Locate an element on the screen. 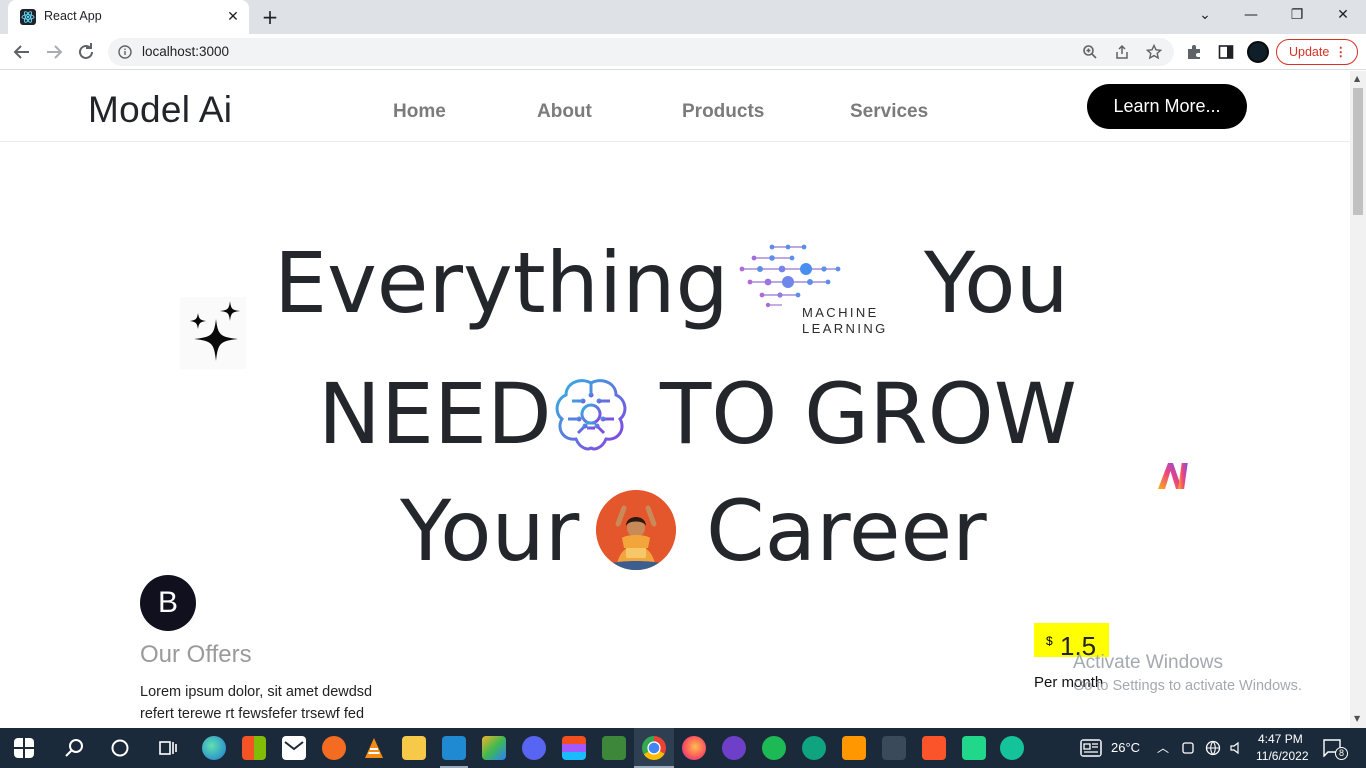 This screenshot has height=768, width=1366. scroll-up-arrow-icon: ▲ is located at coordinates (1357, 78).